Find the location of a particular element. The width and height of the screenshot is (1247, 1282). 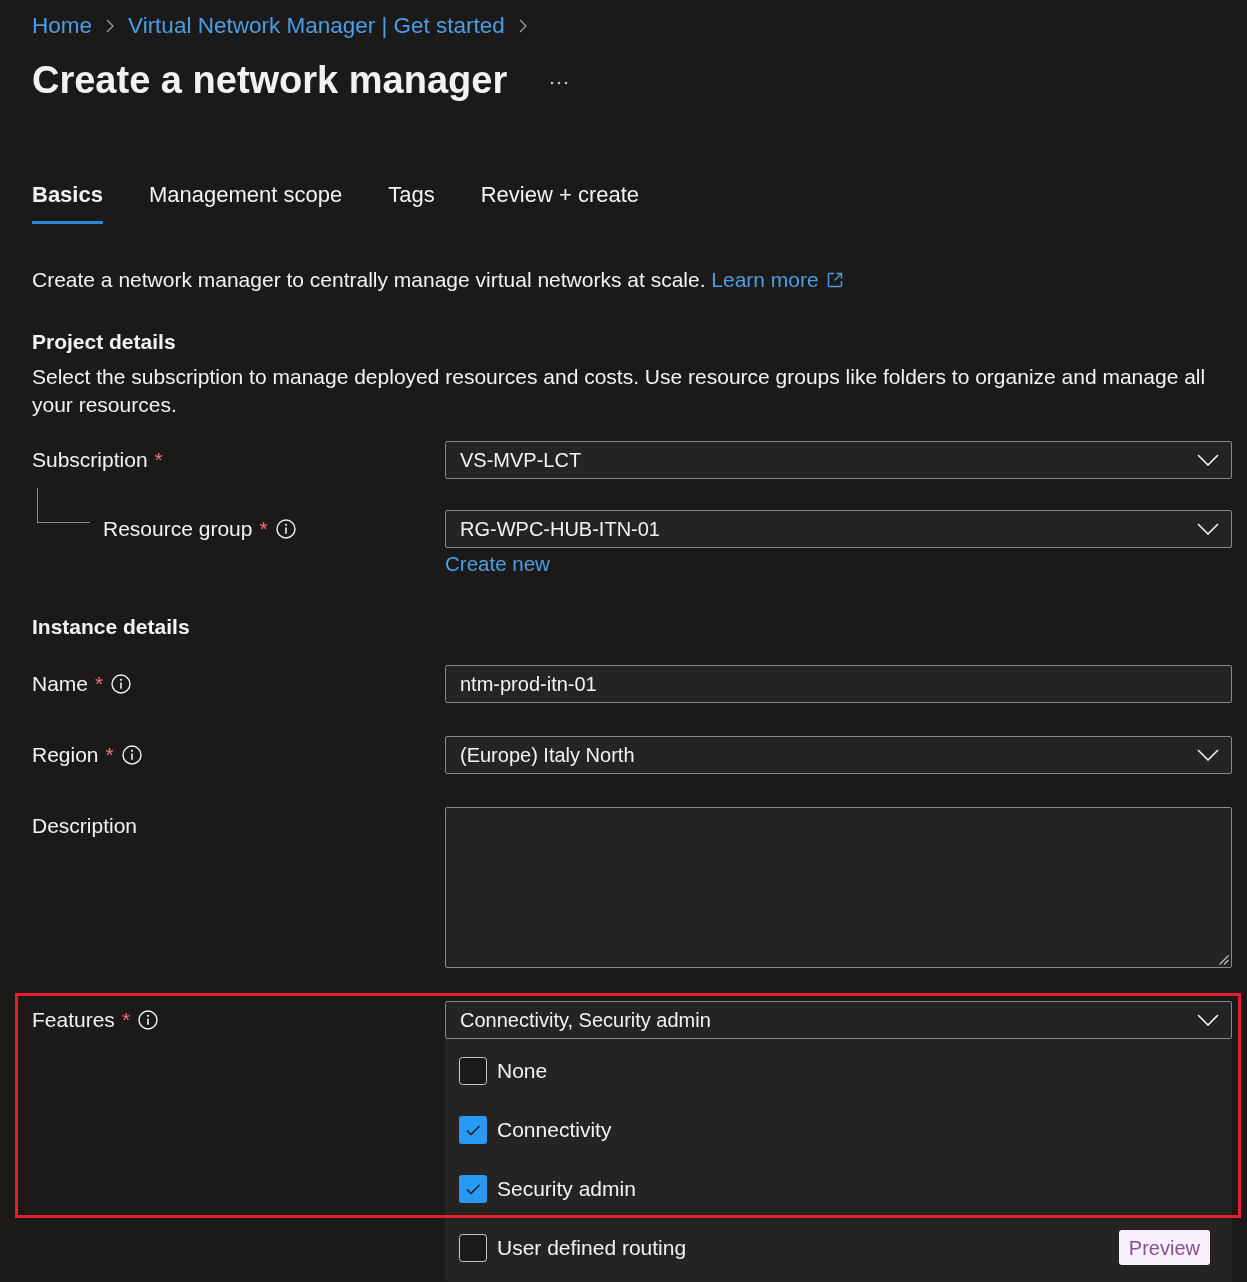

dropdown-option: User defined routing Preview is located at coordinates (838, 1247).